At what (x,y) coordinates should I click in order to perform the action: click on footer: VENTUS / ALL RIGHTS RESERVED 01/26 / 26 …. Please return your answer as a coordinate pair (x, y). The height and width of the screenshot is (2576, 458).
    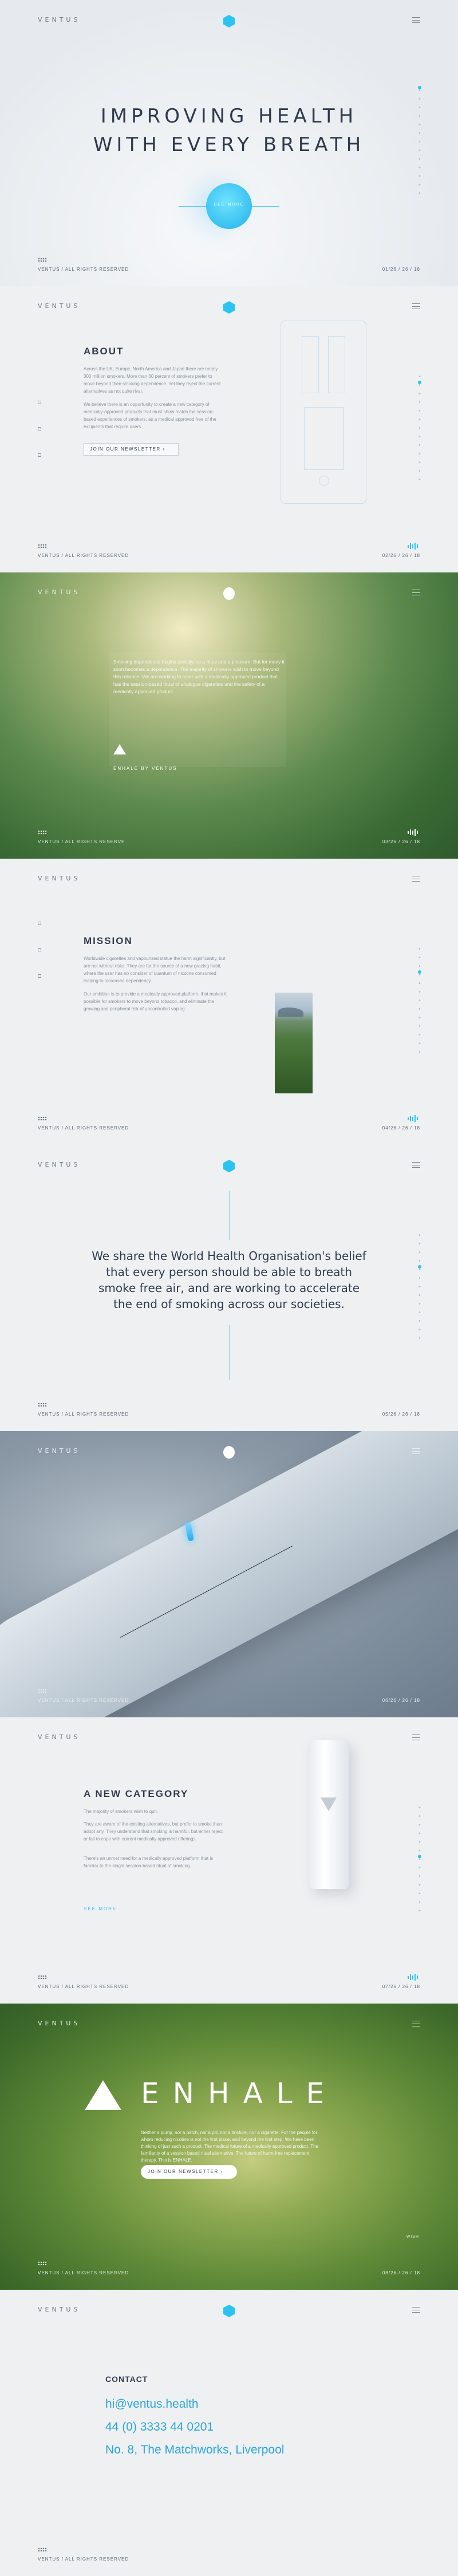
    Looking at the image, I should click on (229, 266).